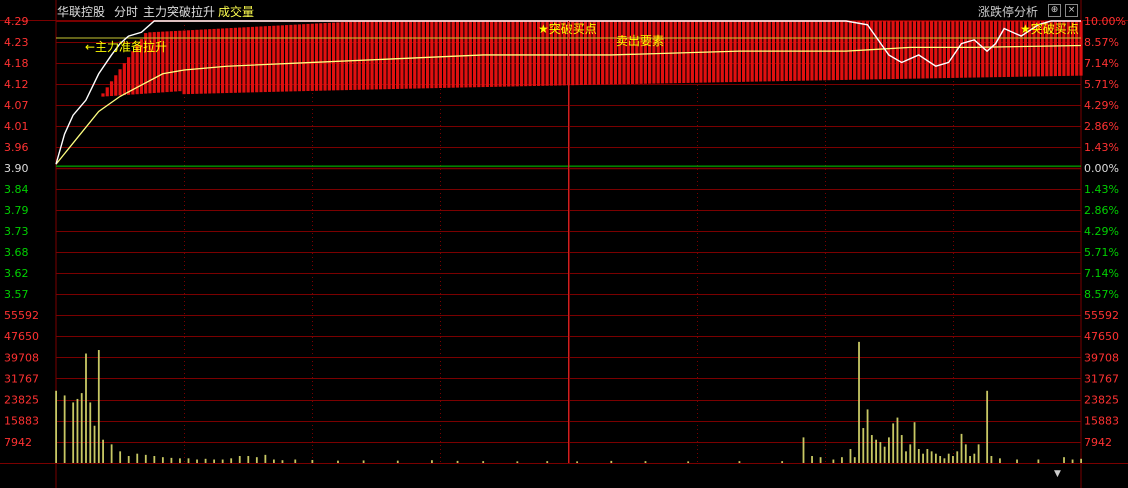 Image resolution: width=1128 pixels, height=488 pixels. What do you see at coordinates (1101, 294) in the screenshot?
I see `percent-tick-label: 8.57%` at bounding box center [1101, 294].